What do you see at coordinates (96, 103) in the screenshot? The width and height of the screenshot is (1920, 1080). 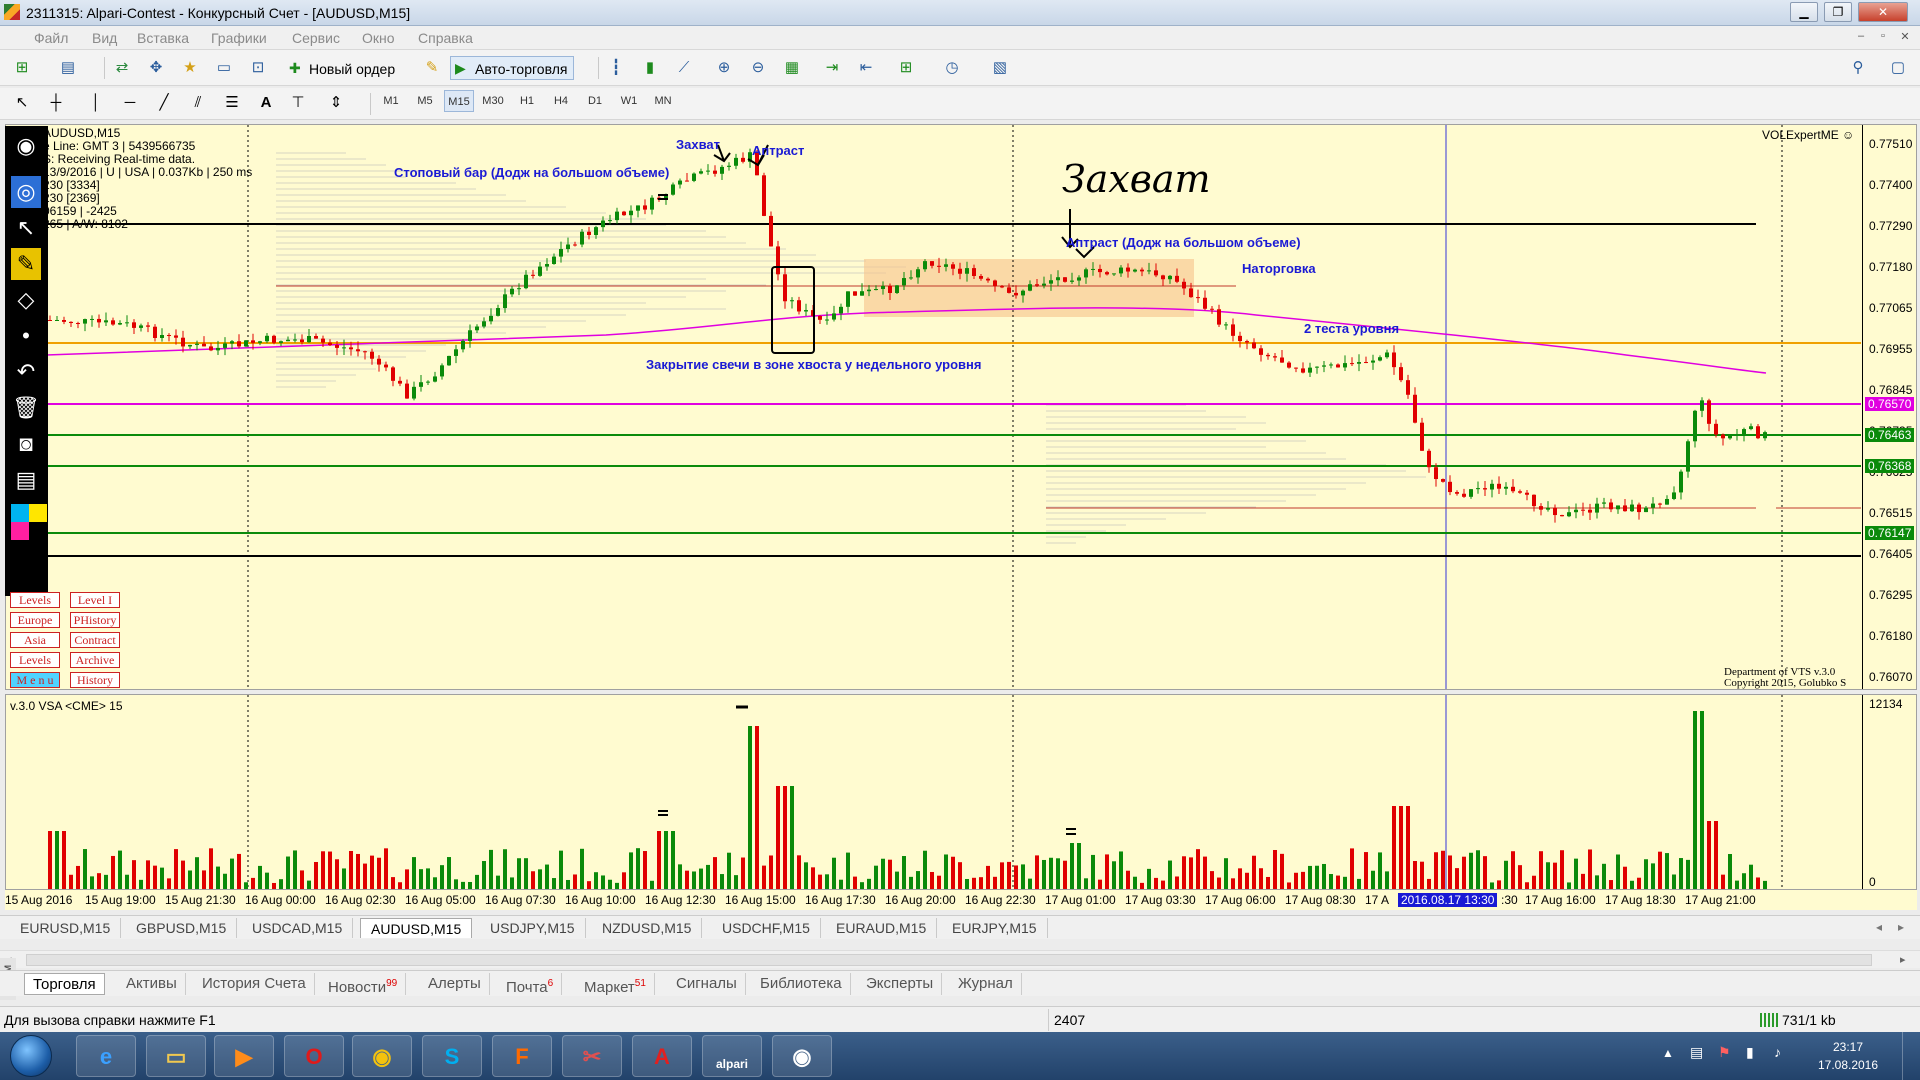 I see `vertical-line-icon: │` at bounding box center [96, 103].